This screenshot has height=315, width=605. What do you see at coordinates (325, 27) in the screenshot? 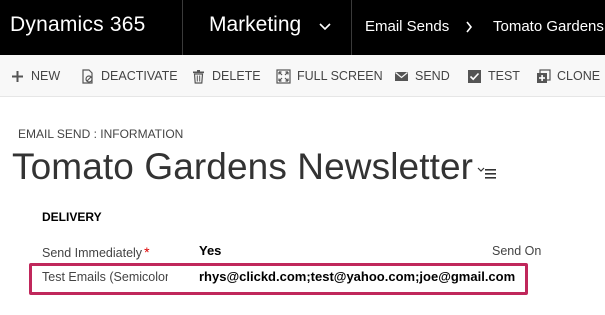
I see `chevron-down-icon` at bounding box center [325, 27].